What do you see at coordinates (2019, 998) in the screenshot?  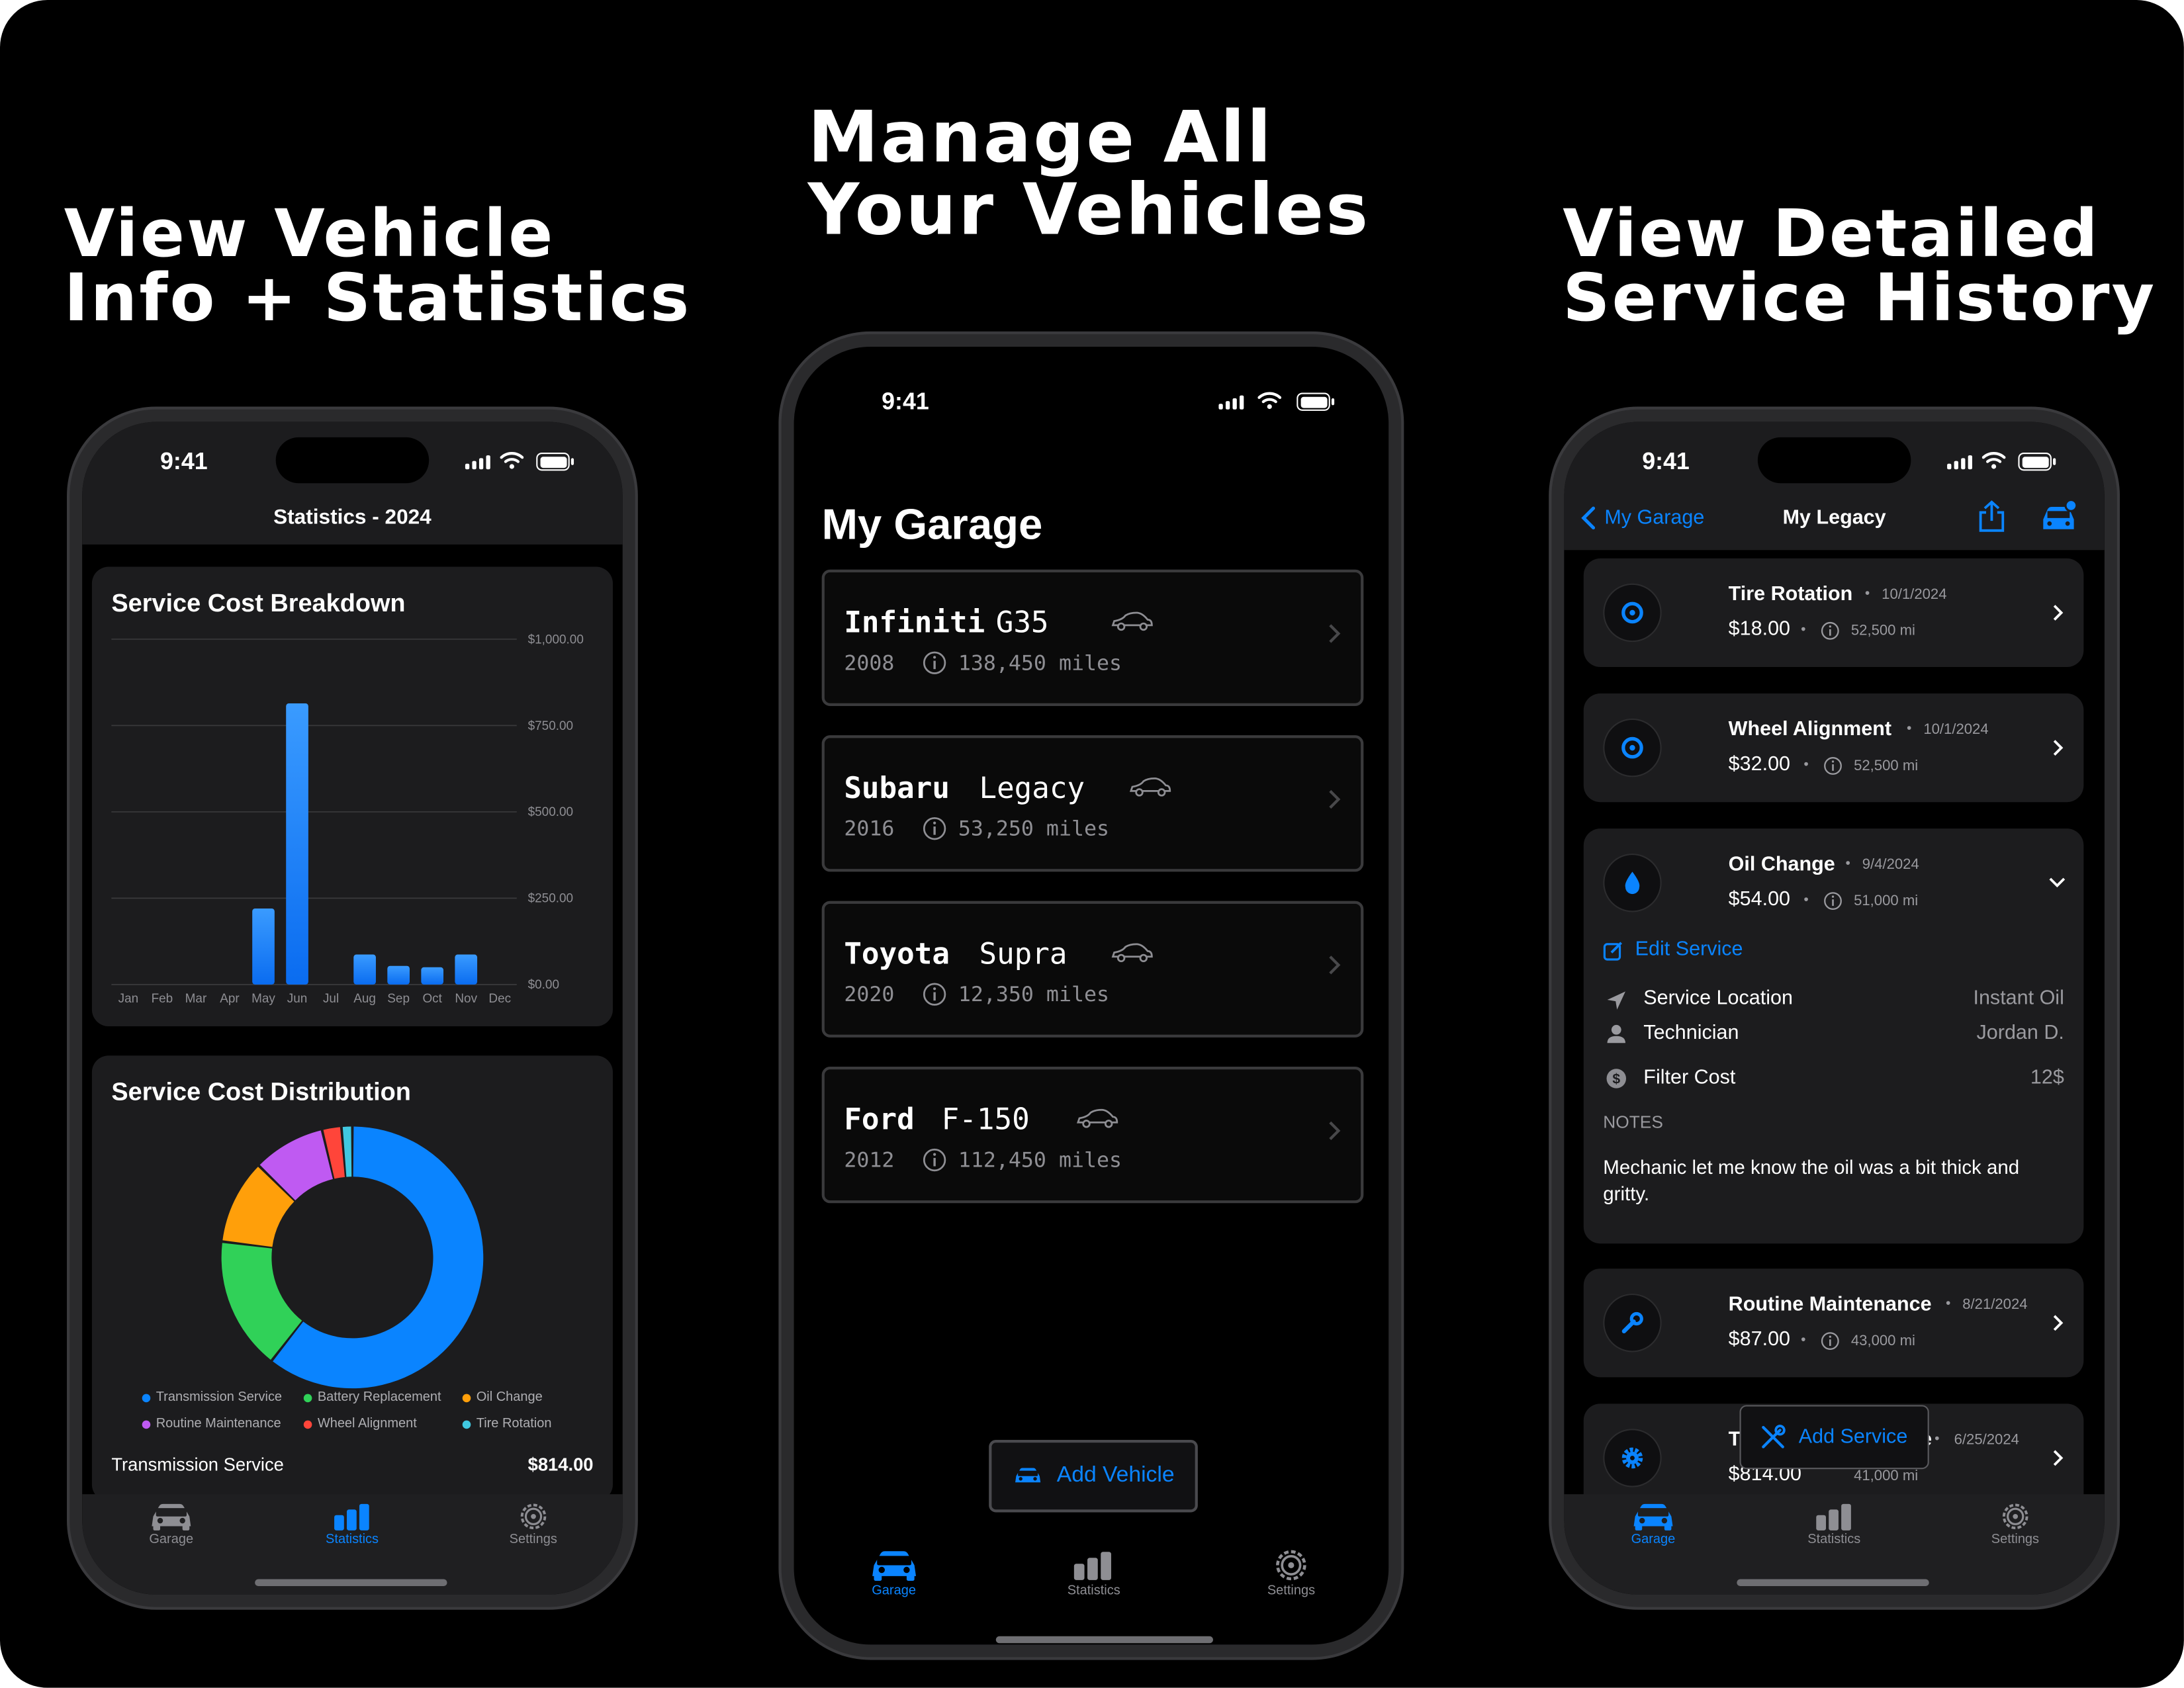 I see `detail-value: Instant Oil` at bounding box center [2019, 998].